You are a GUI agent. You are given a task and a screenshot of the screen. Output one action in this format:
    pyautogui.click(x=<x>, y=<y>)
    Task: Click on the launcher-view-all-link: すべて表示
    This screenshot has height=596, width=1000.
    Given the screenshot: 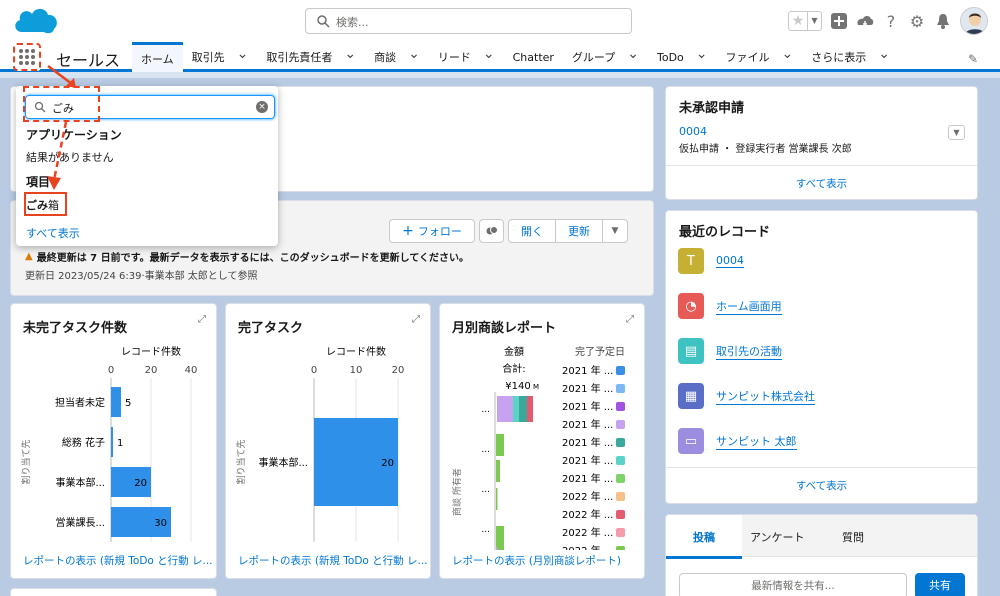 What is the action you would take?
    pyautogui.click(x=53, y=233)
    